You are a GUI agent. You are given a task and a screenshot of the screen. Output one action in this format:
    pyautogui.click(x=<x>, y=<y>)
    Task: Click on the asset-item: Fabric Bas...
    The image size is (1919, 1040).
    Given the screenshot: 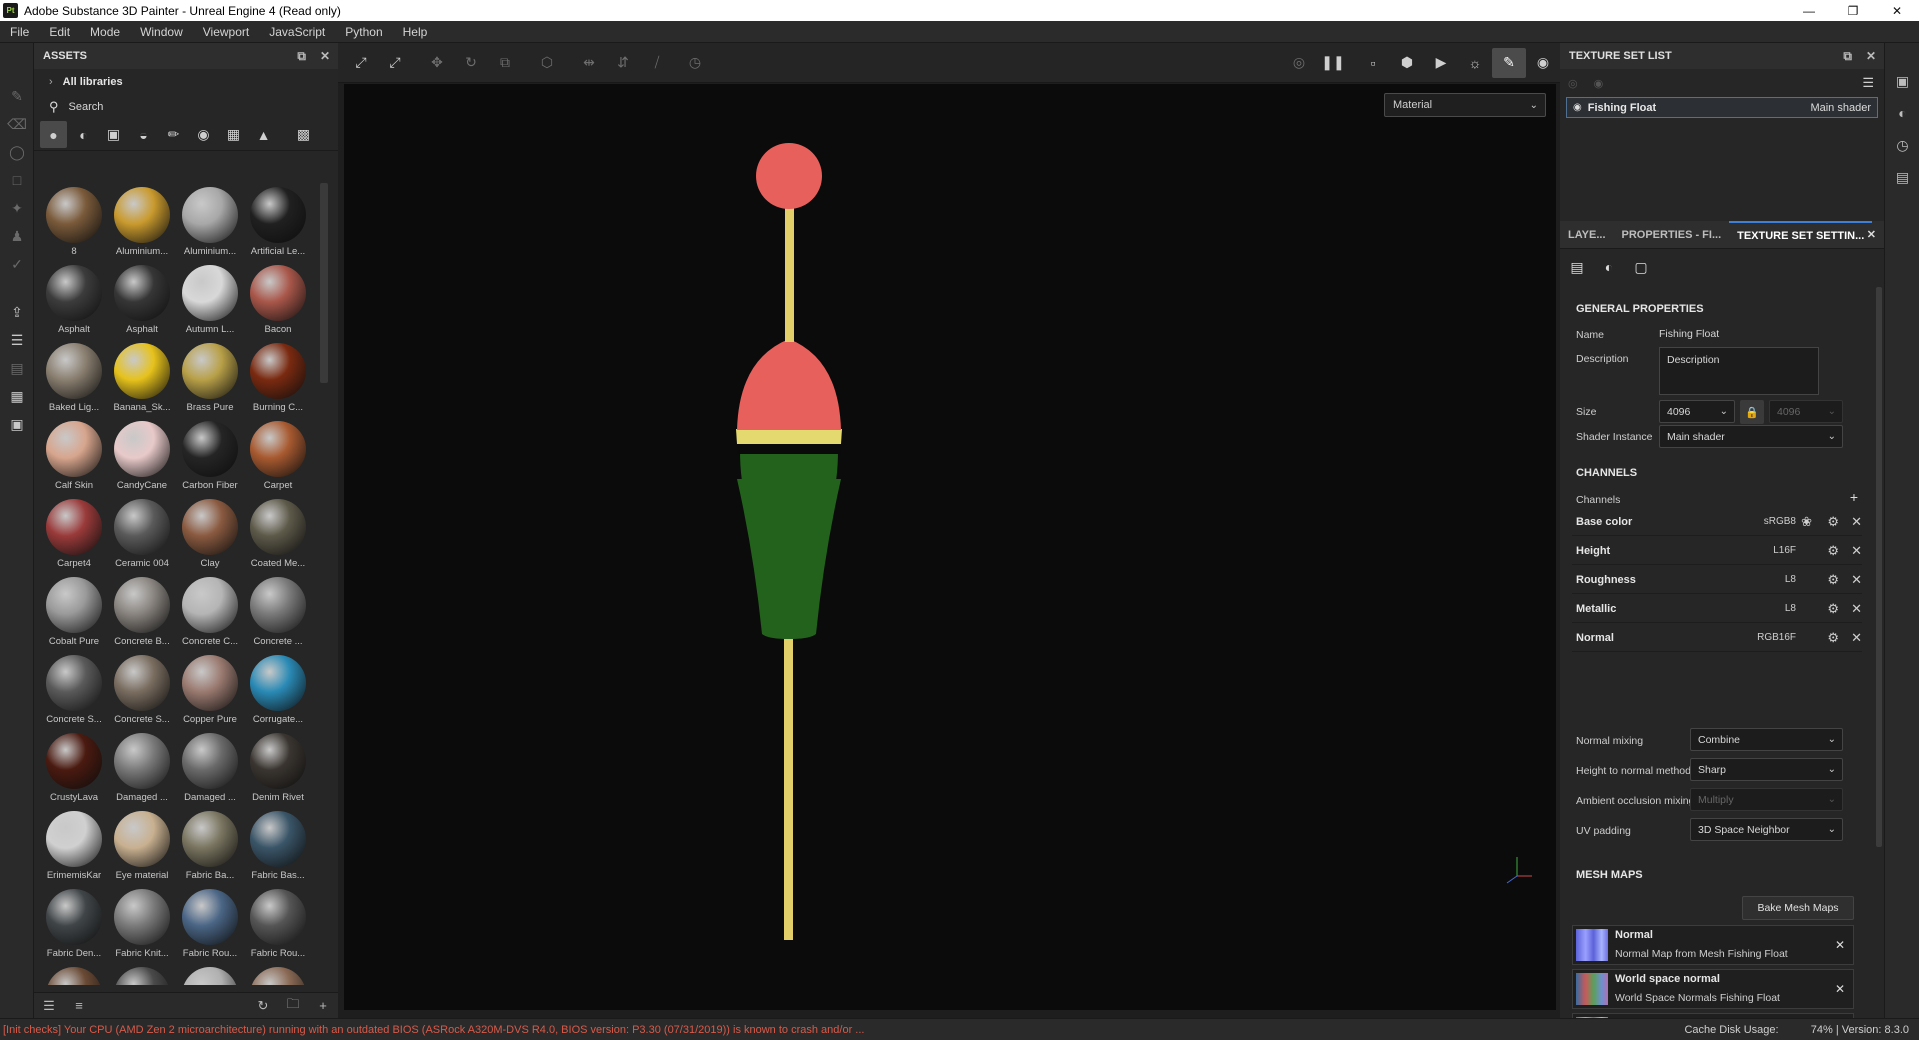 What is the action you would take?
    pyautogui.click(x=278, y=846)
    